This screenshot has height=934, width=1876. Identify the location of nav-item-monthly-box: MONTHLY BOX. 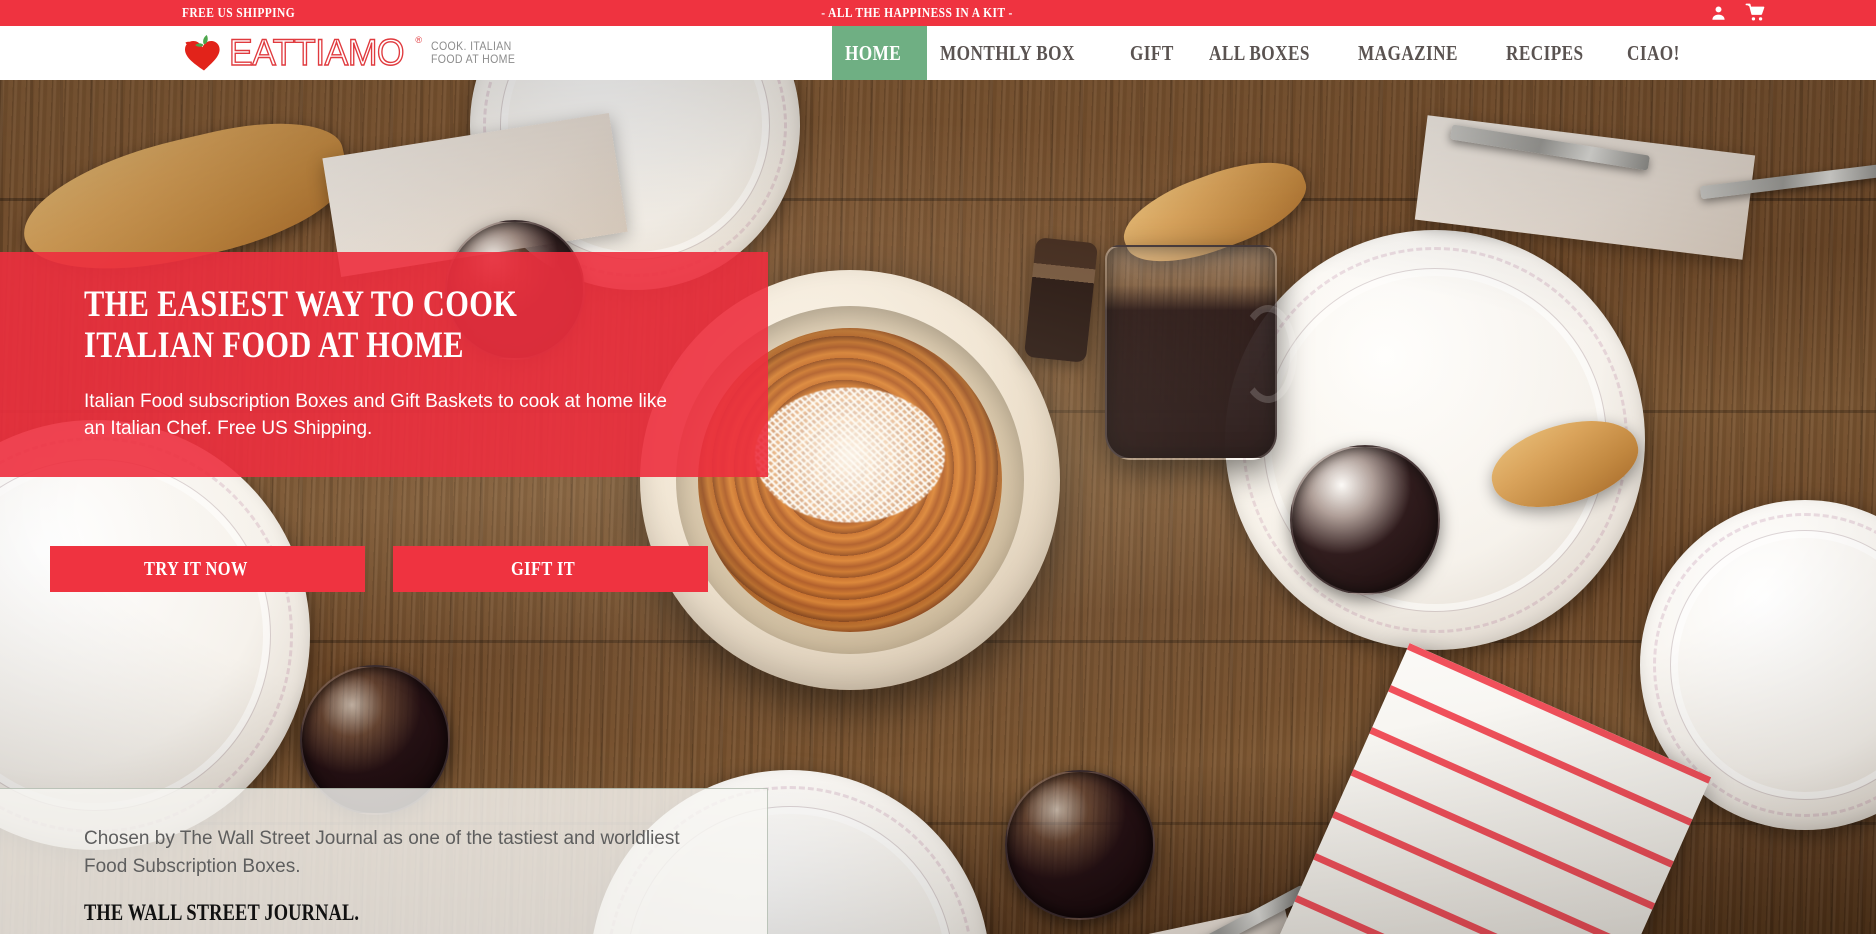
(1022, 53).